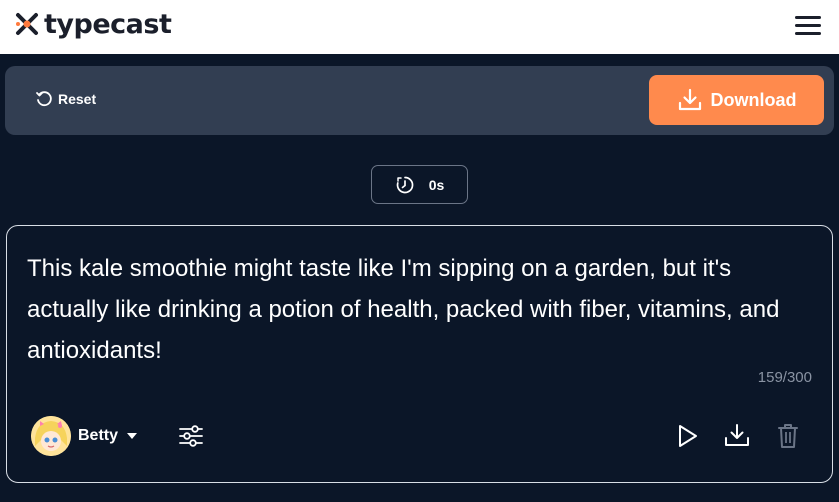 The image size is (839, 502). Describe the element at coordinates (98, 435) in the screenshot. I see `voice-name: Betty` at that location.